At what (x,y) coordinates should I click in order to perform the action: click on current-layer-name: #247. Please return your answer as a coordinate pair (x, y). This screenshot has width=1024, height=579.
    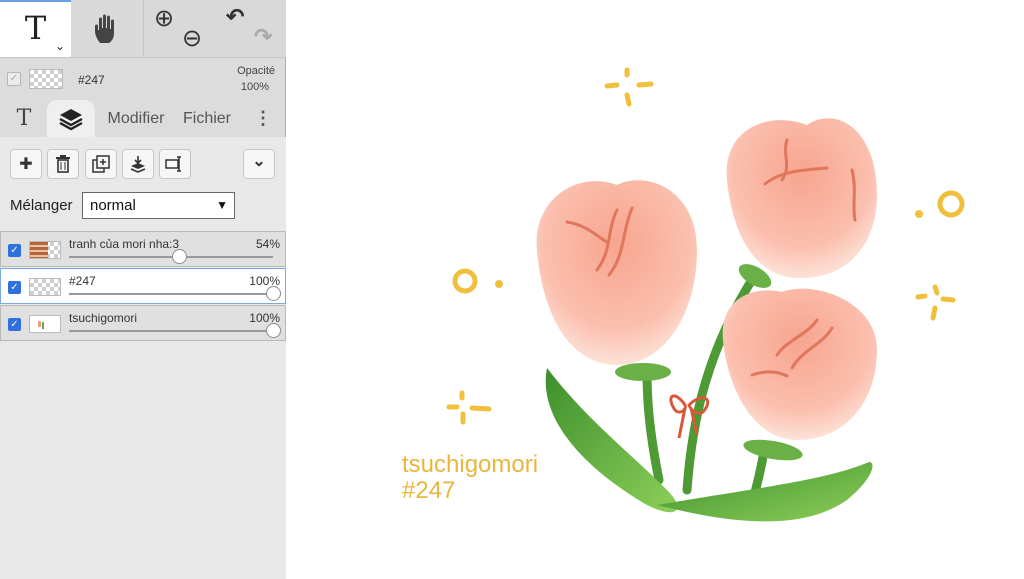
    Looking at the image, I should click on (91, 80).